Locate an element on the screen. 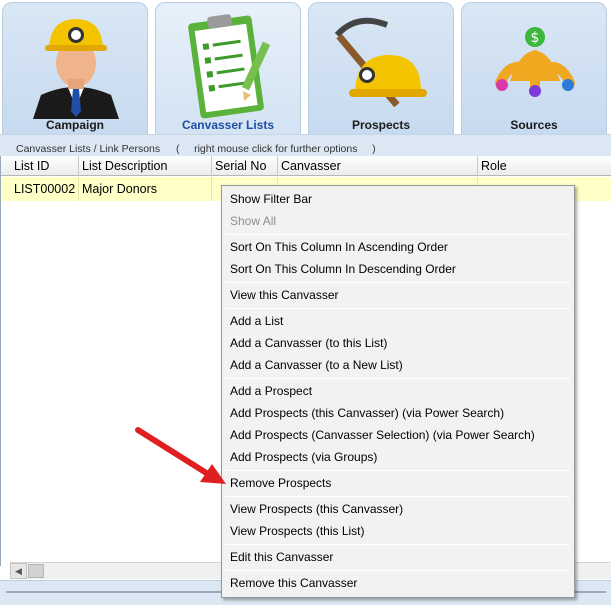  column-header-list-description: List Description is located at coordinates (145, 166).